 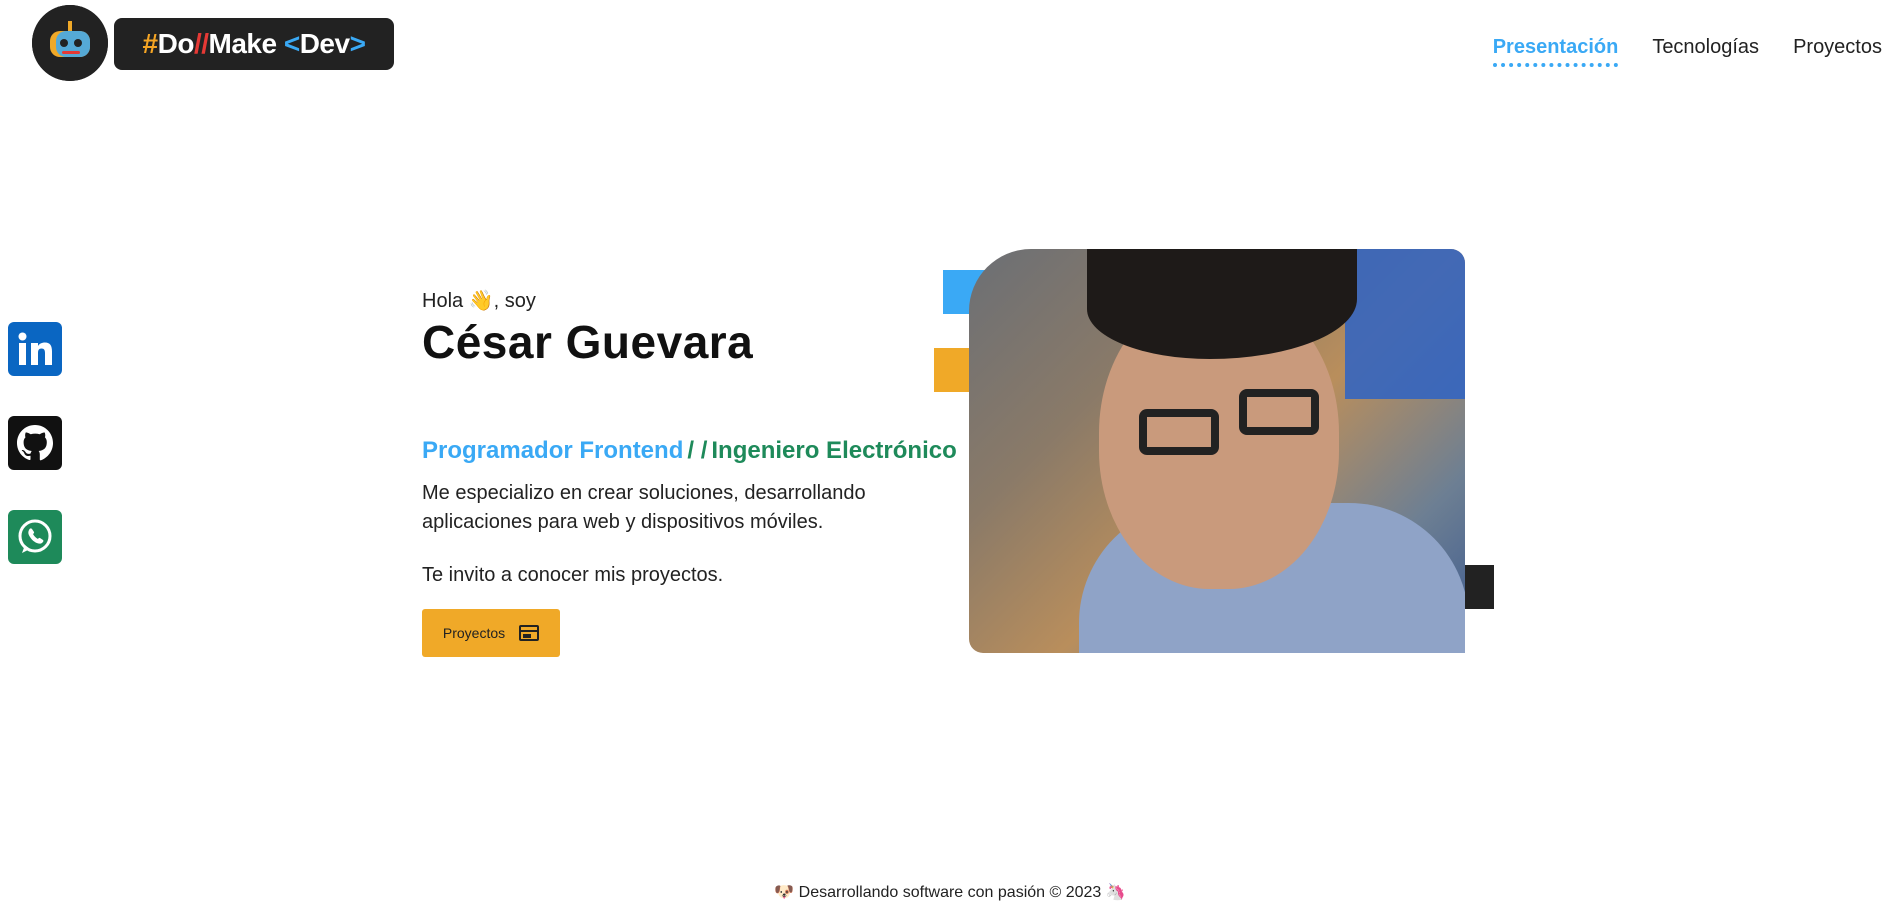 I want to click on logo-wordmark: # Do//Make < Dev >, so click(x=254, y=44).